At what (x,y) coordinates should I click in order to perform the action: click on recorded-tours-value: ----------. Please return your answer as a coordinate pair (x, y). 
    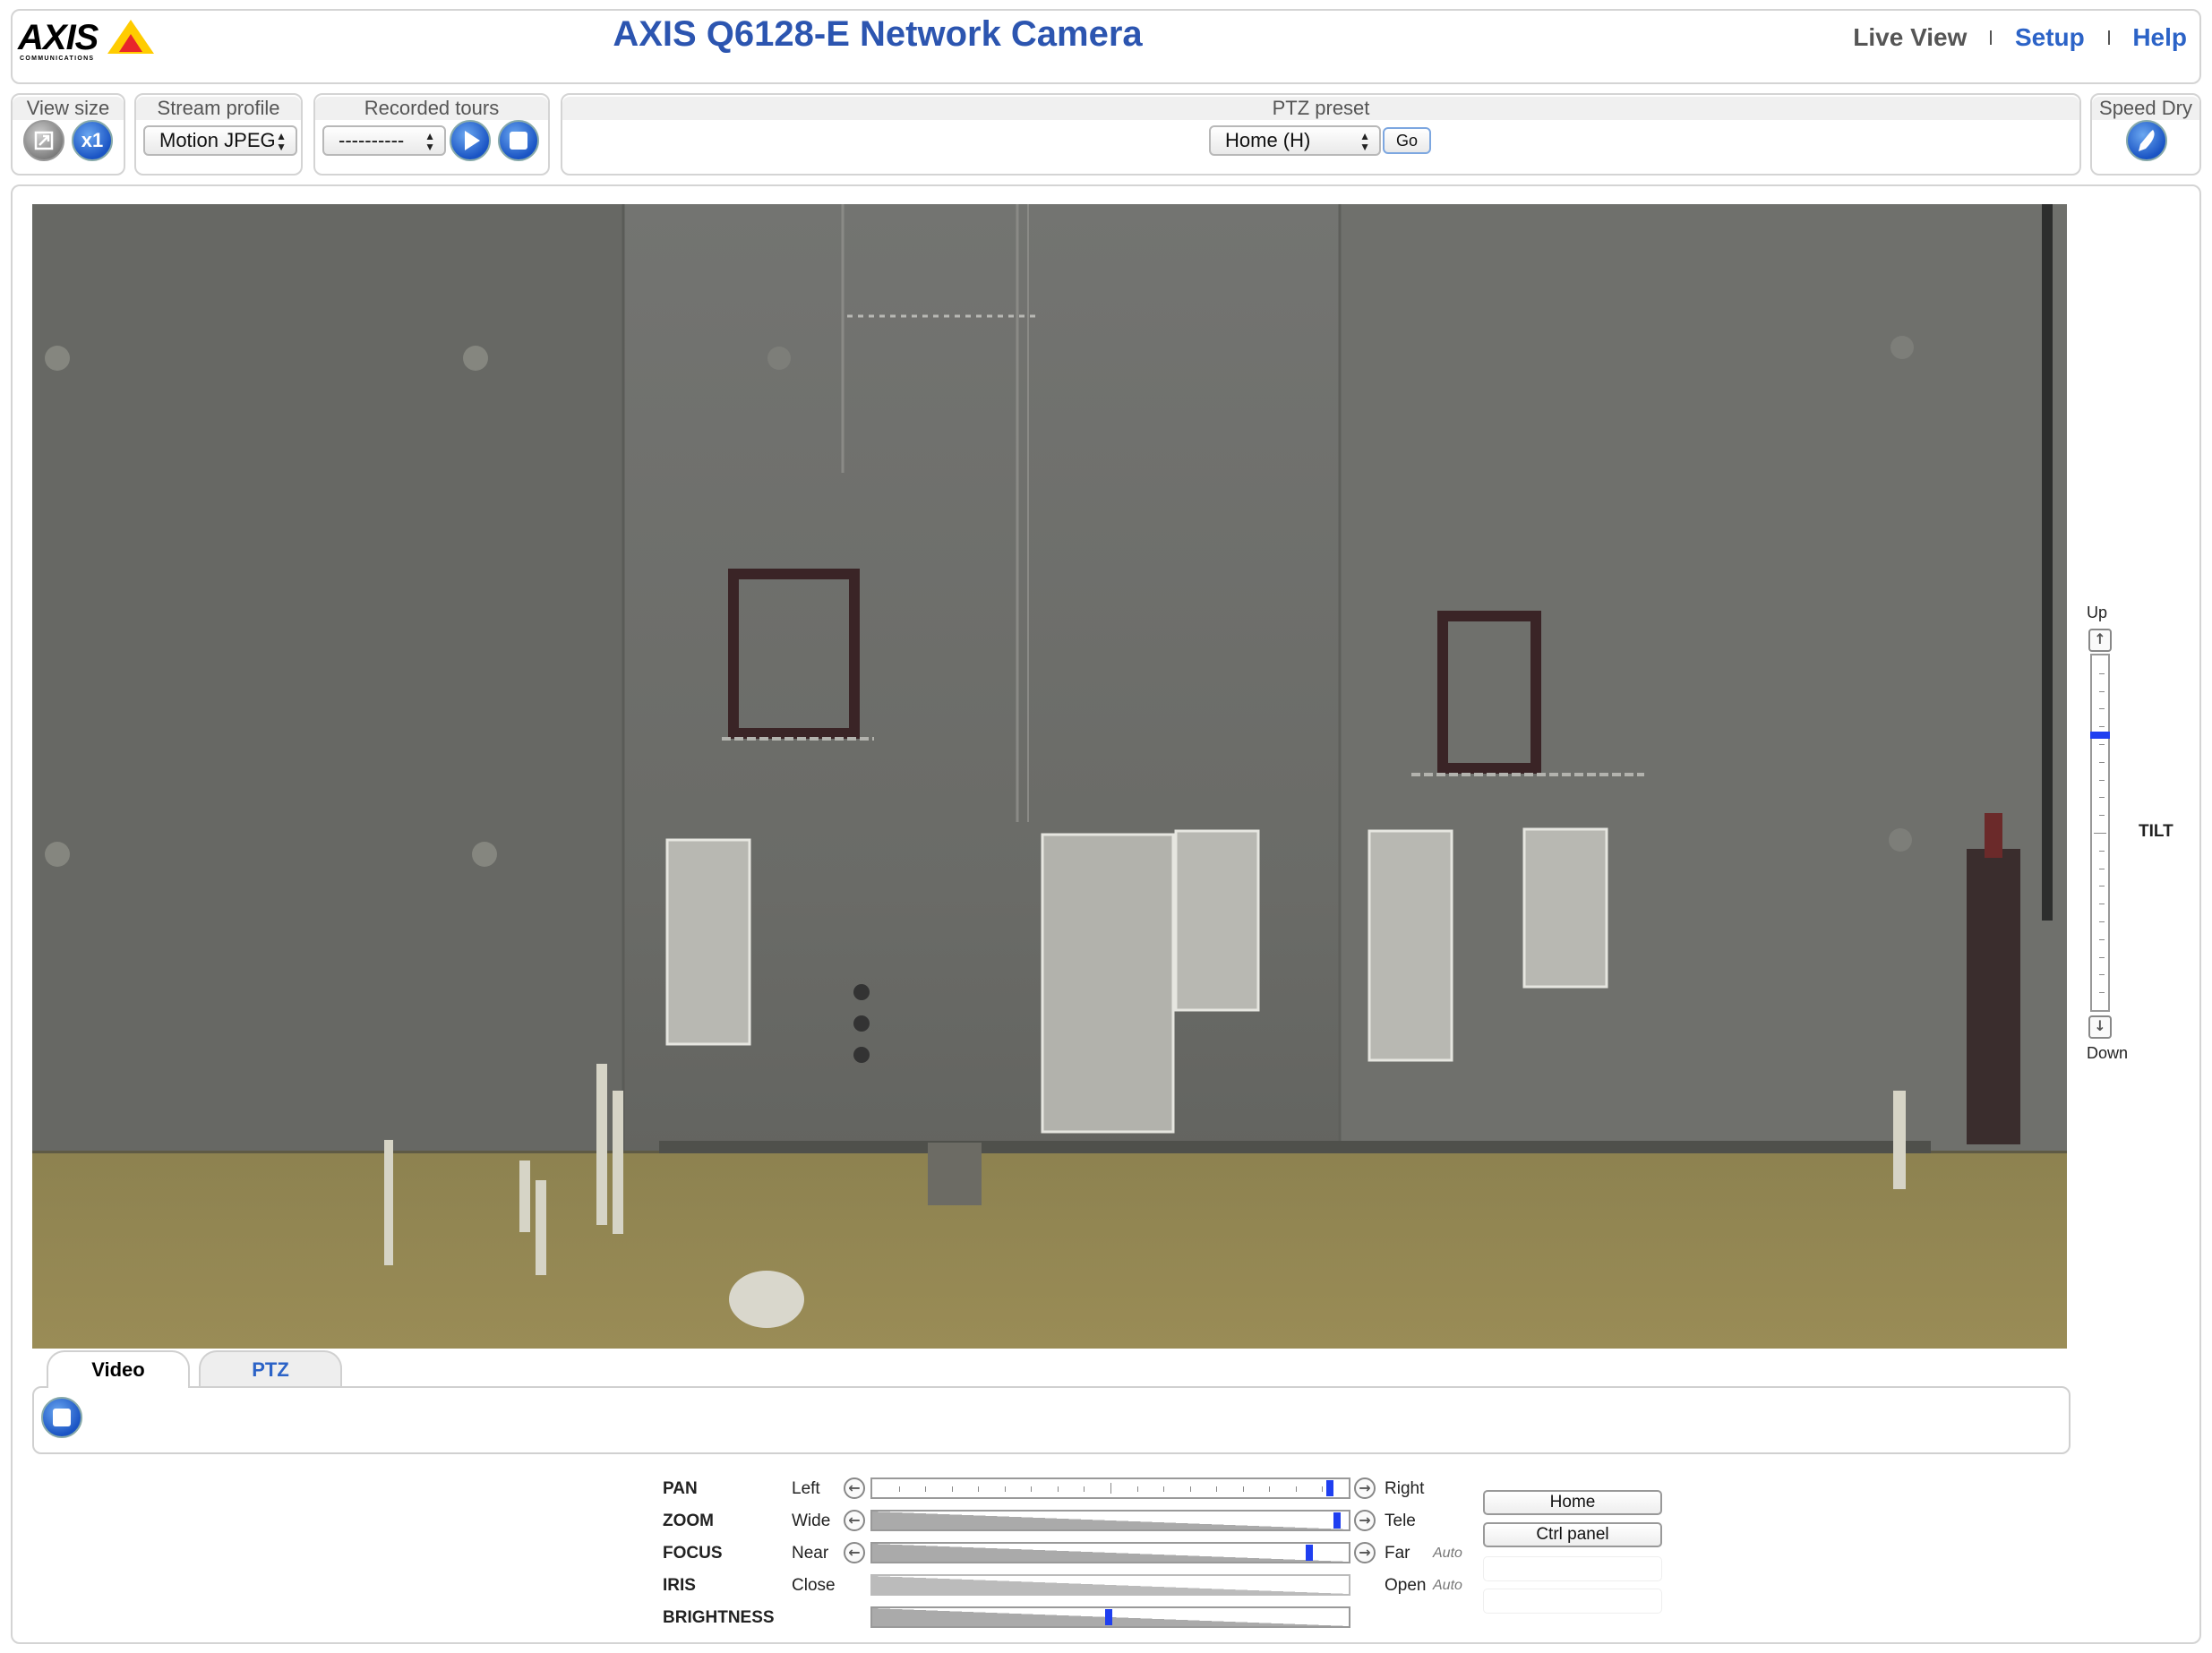
    Looking at the image, I should click on (372, 140).